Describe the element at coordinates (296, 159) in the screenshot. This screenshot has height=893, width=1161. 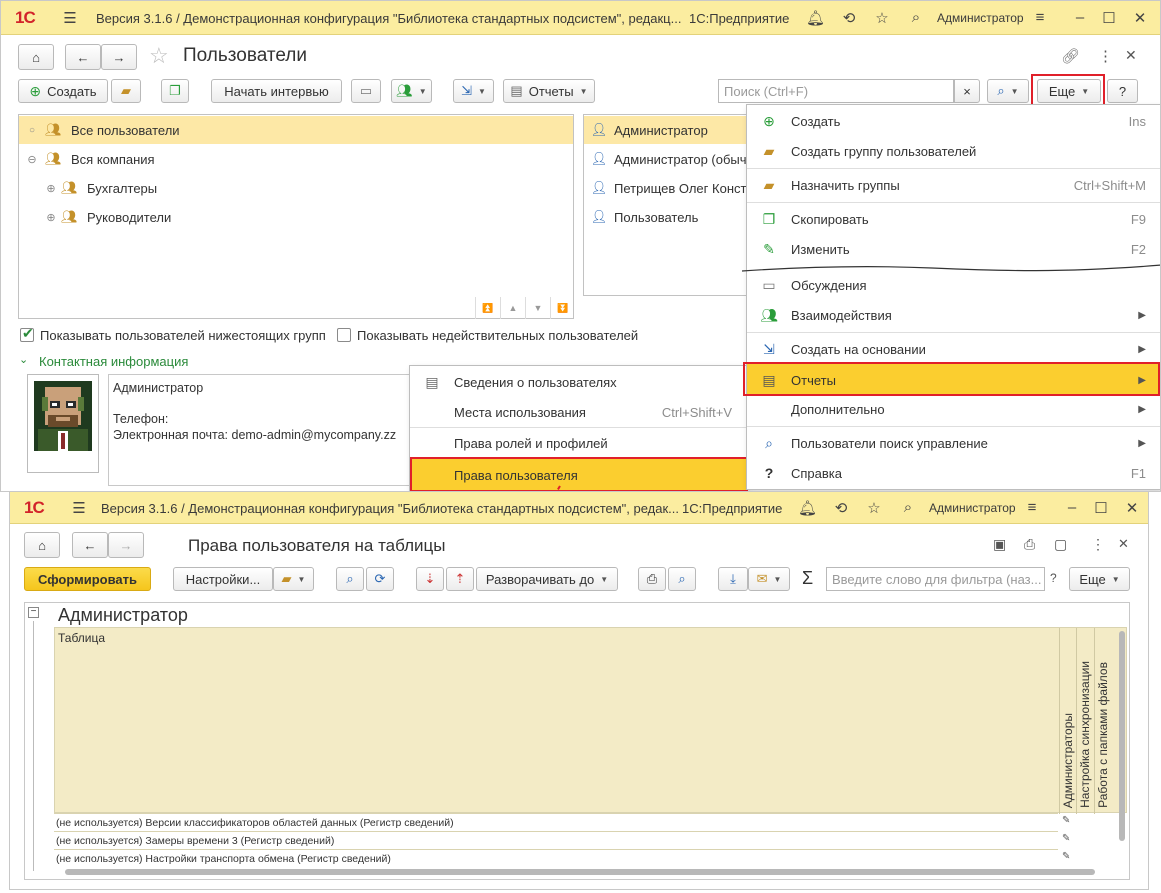
I see `tree-row-company: ⊖ 👥︎ Вся компания` at that location.